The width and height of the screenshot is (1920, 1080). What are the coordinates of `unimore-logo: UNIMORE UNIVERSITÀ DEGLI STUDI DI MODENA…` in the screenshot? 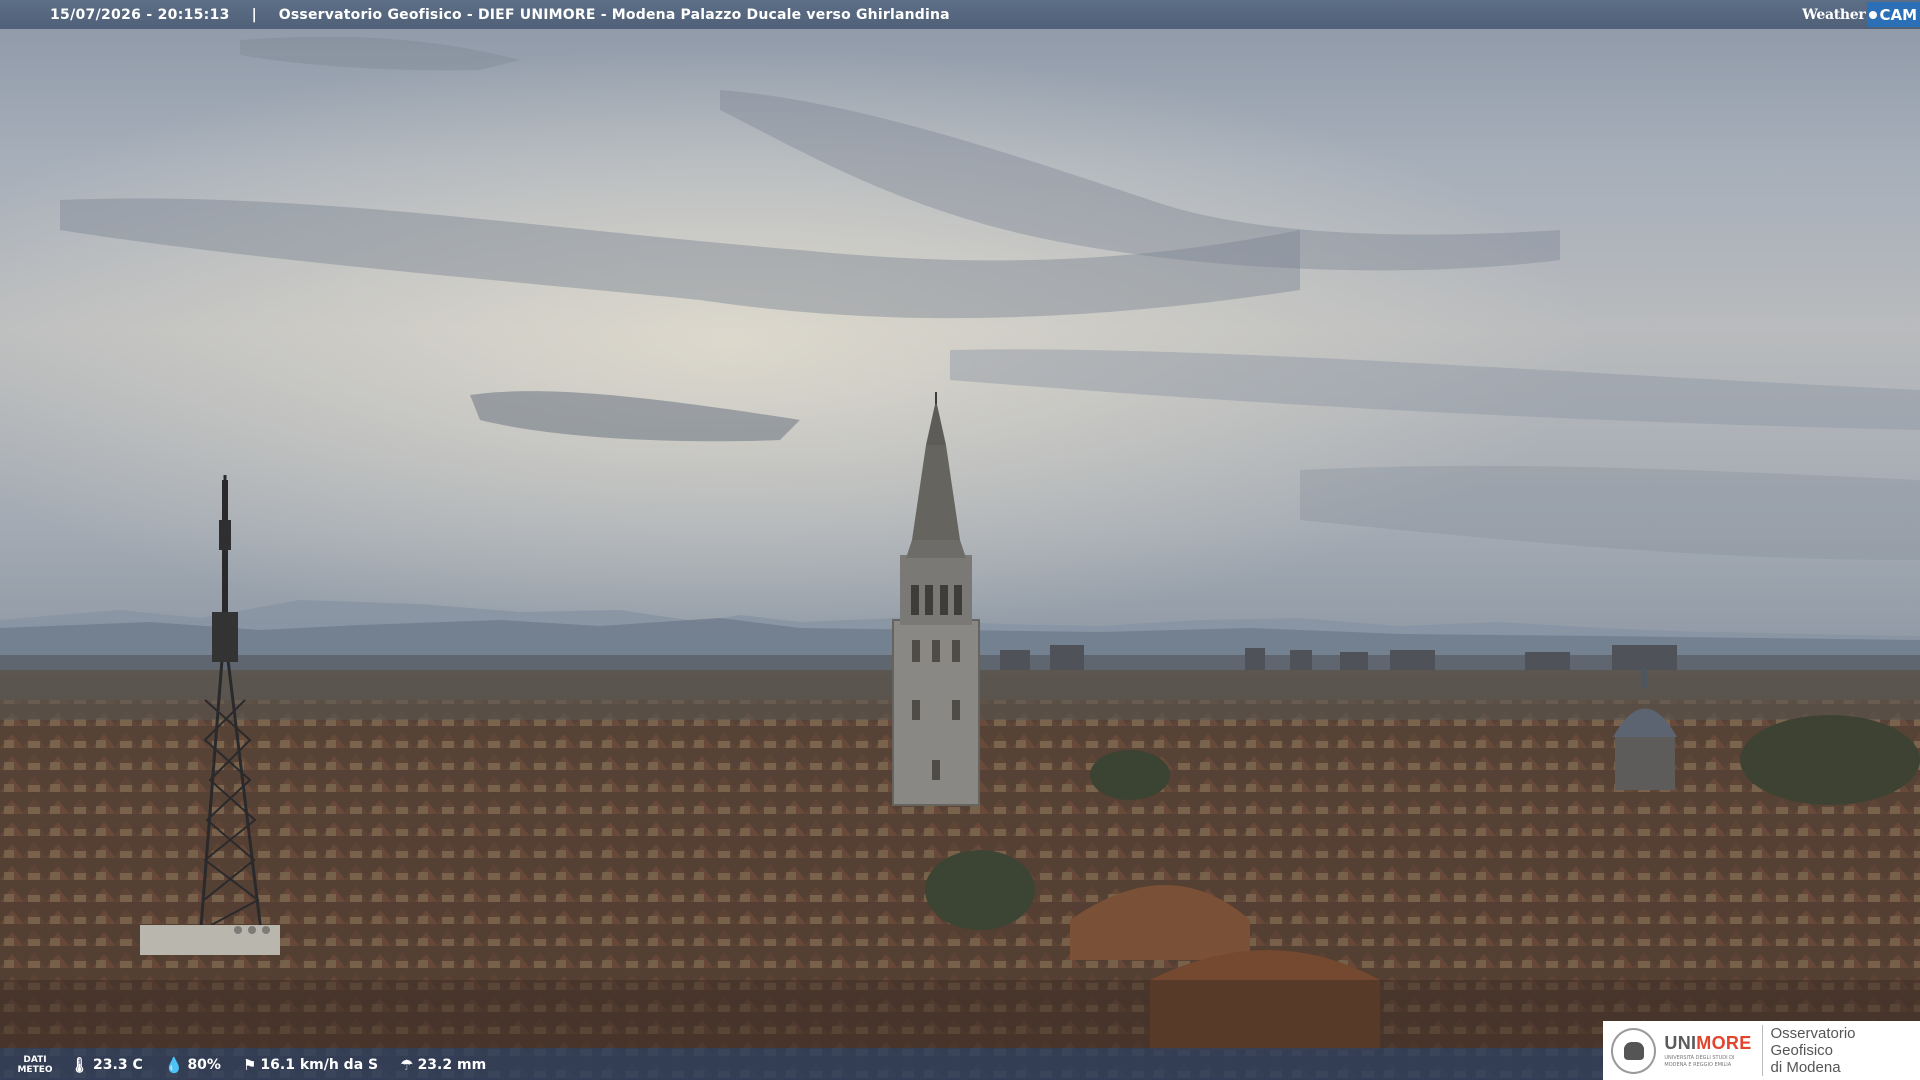 It's located at (1761, 1050).